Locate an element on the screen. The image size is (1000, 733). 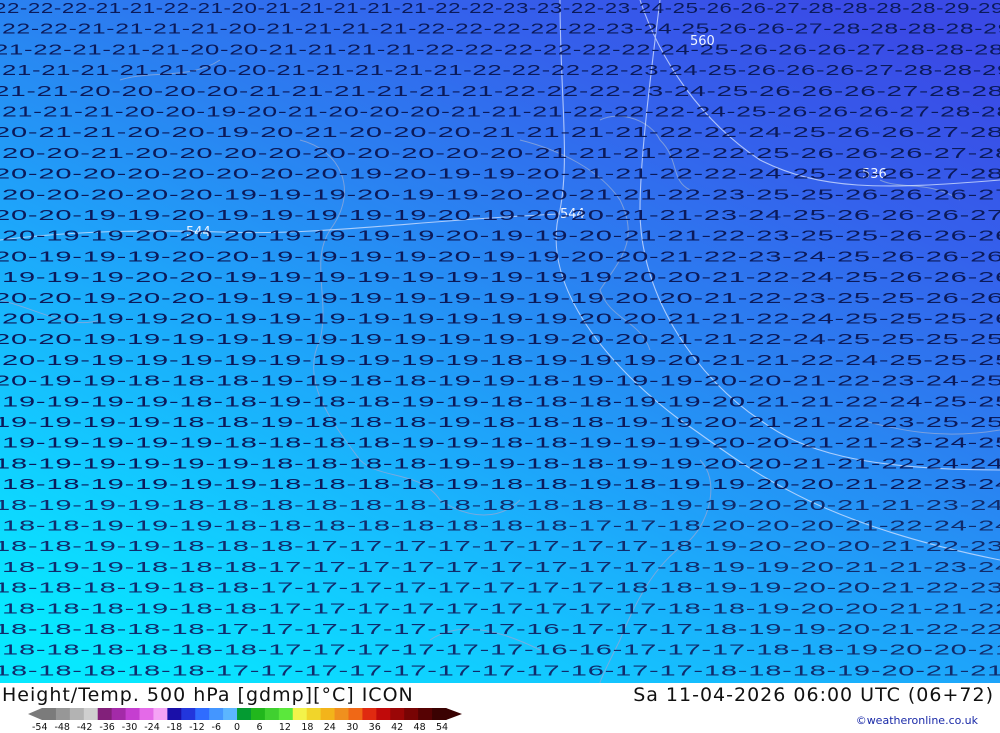
scale-tick-label: -42 is located at coordinates (84, 727).